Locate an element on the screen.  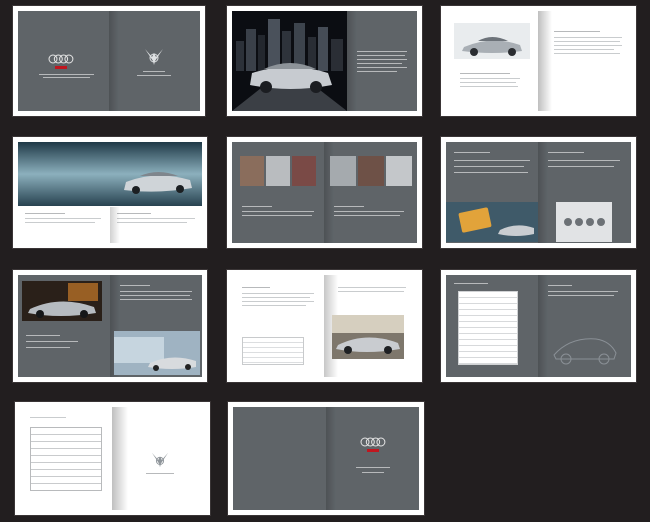
brochure-spread-white-car is located at coordinates (538, 61).